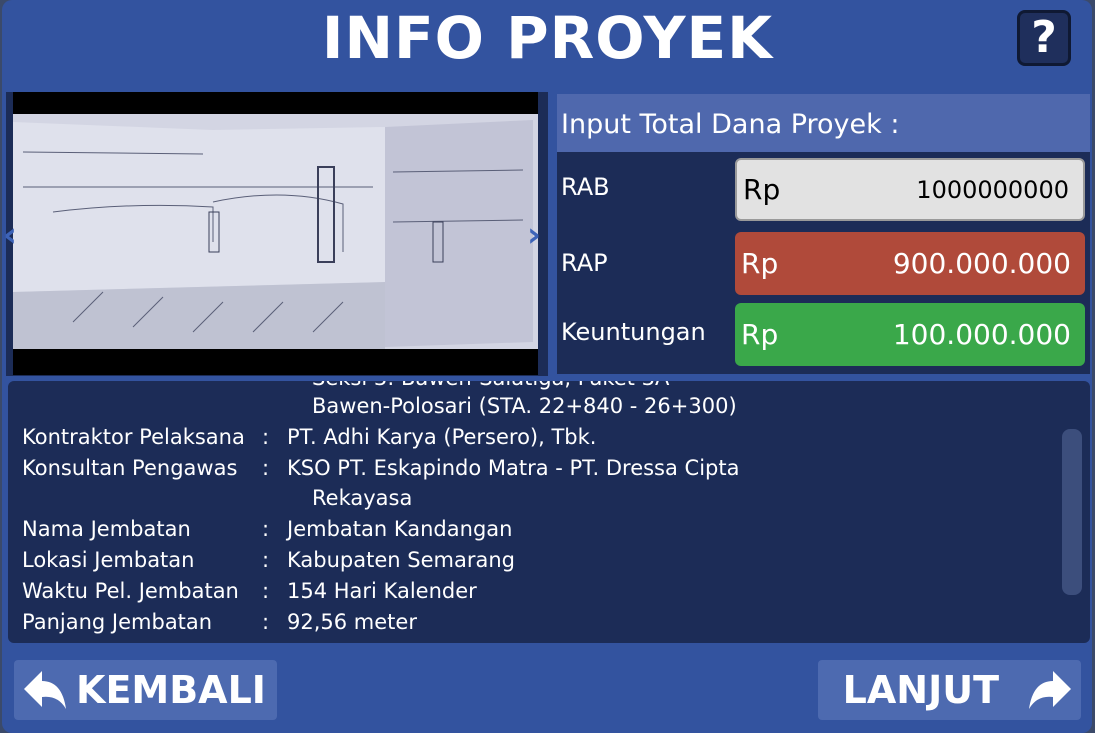 The image size is (1095, 733). Describe the element at coordinates (992, 189) in the screenshot. I see `rab-value: 1000000000` at that location.